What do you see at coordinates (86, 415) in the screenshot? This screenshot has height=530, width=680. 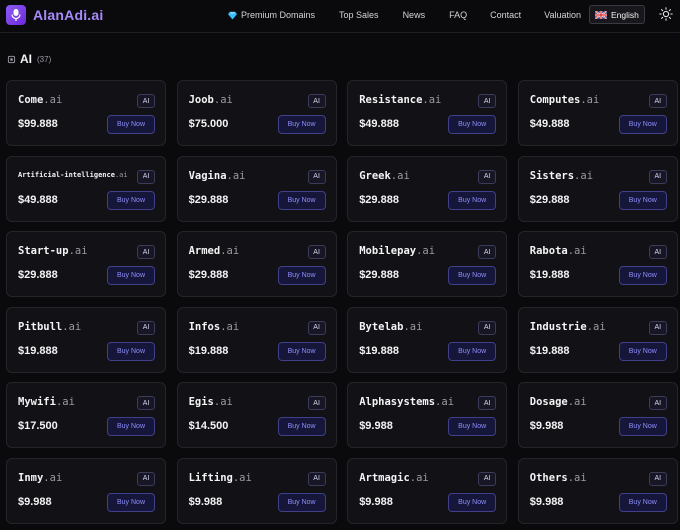 I see `domain-card: Mywifi.ai AI $17.500 Buy Now` at bounding box center [86, 415].